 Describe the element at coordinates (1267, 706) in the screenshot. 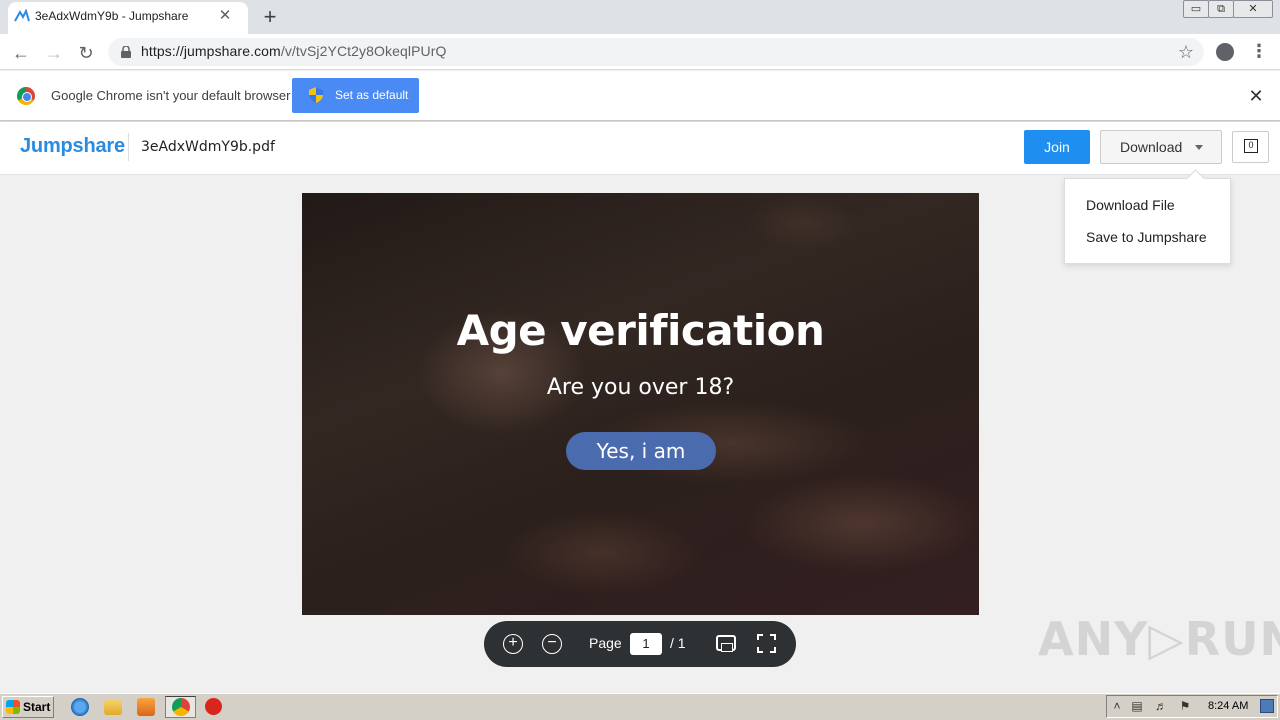

I see `show-desktop-icon` at that location.